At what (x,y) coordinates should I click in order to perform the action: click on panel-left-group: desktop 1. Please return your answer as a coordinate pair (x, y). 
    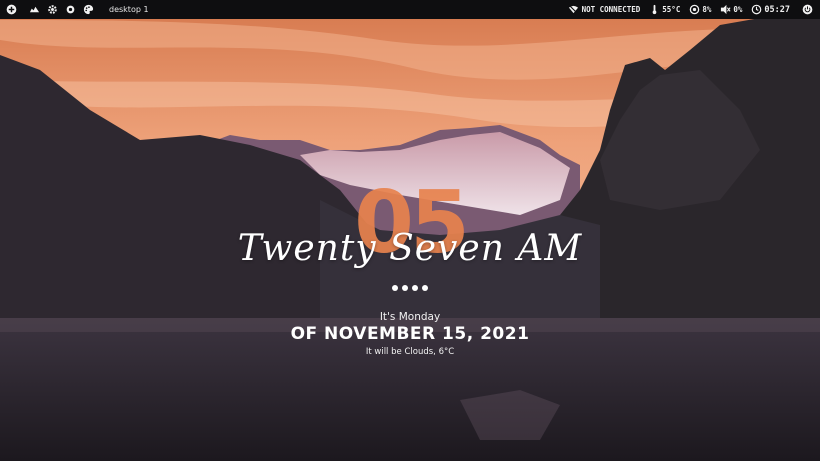
    Looking at the image, I should click on (74, 9).